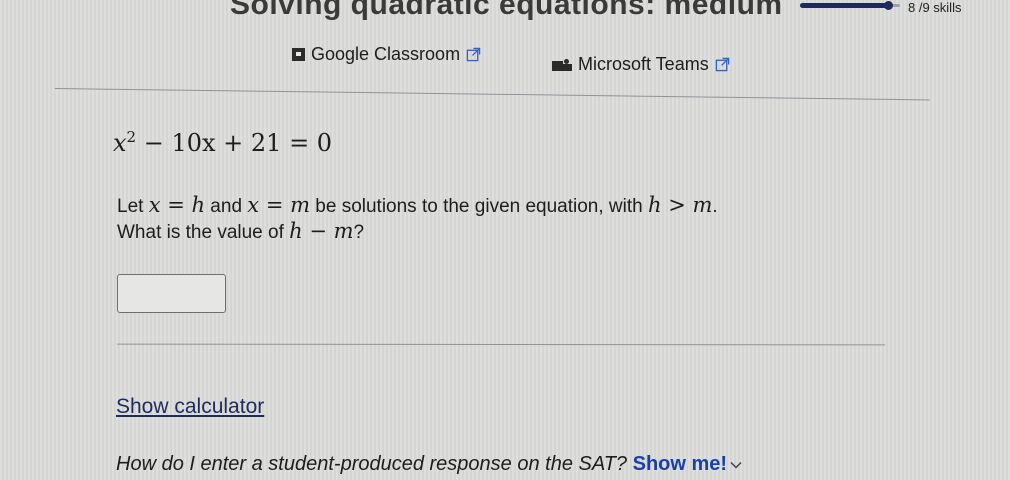 The width and height of the screenshot is (1010, 480). What do you see at coordinates (479, 206) in the screenshot?
I see `question-text-segment: be solutions to the given equation, with` at bounding box center [479, 206].